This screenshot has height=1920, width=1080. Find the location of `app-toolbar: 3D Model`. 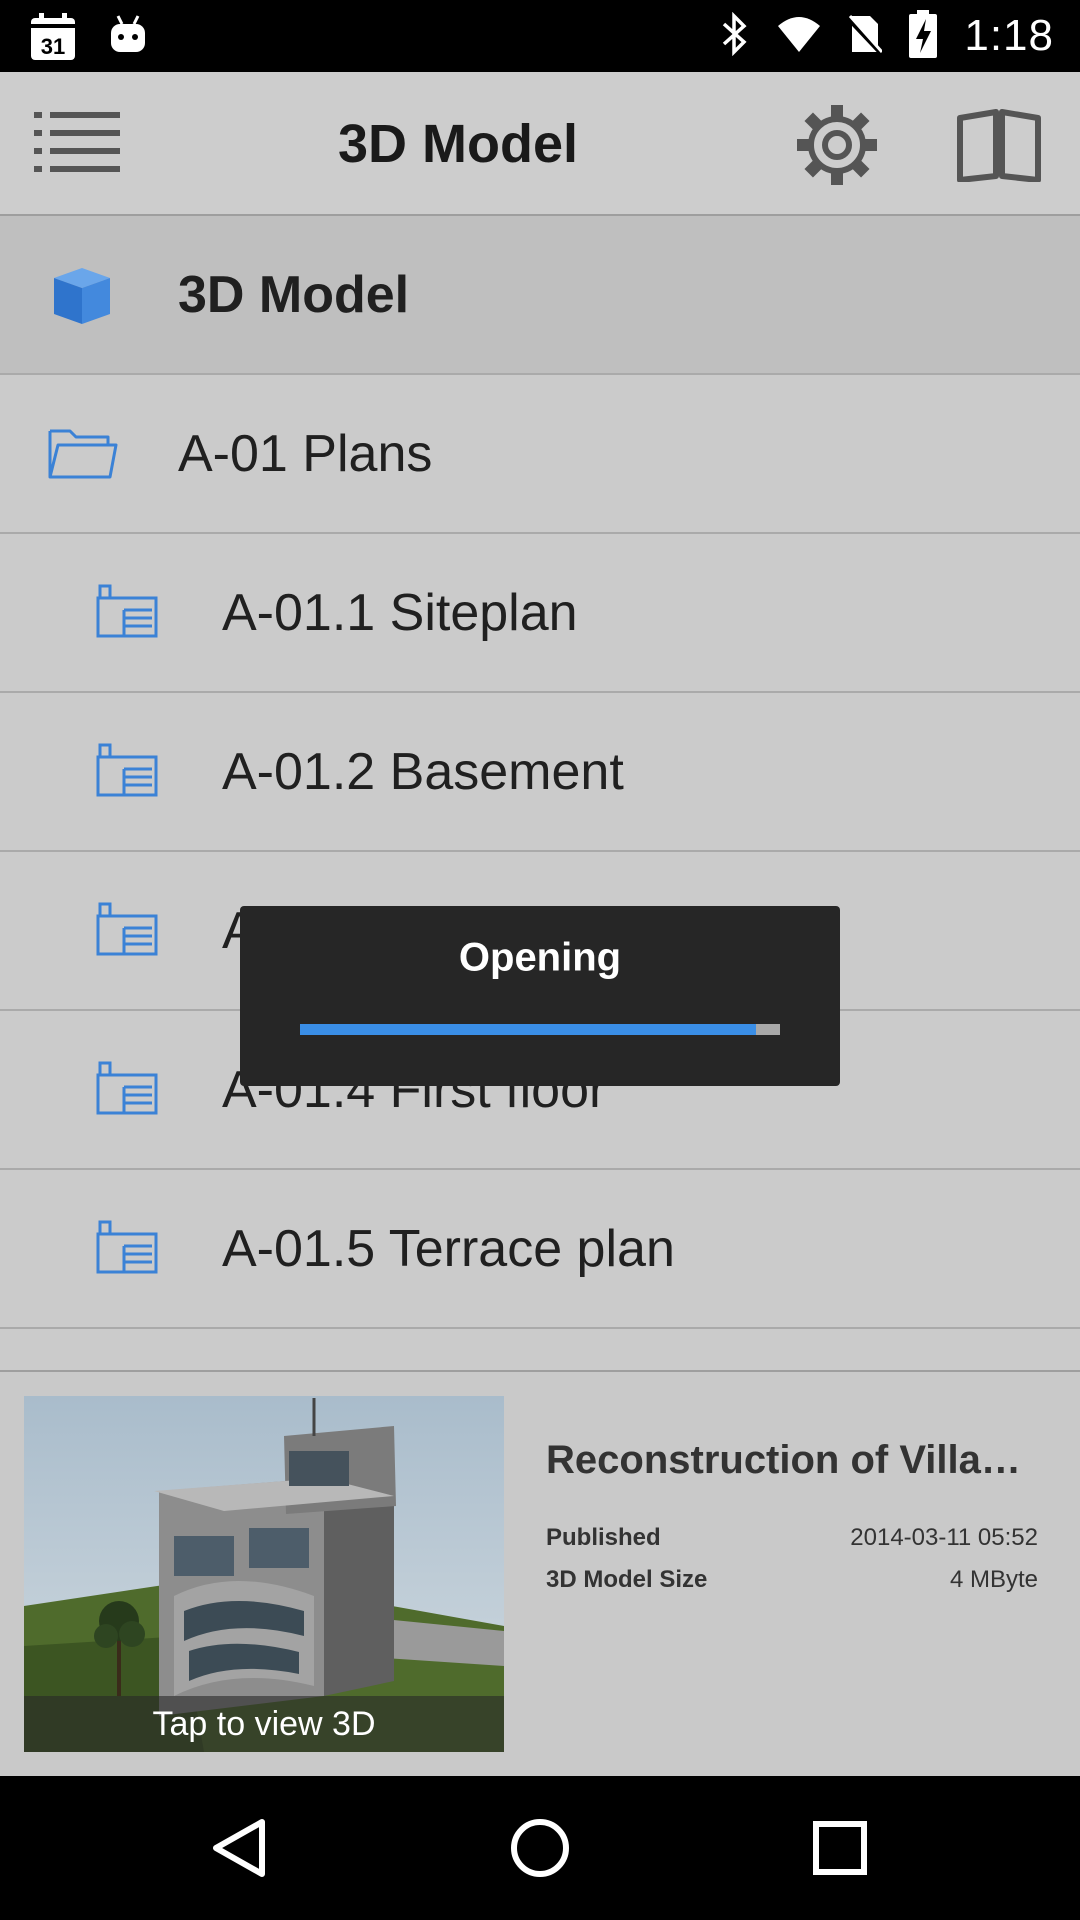

app-toolbar: 3D Model is located at coordinates (540, 144).